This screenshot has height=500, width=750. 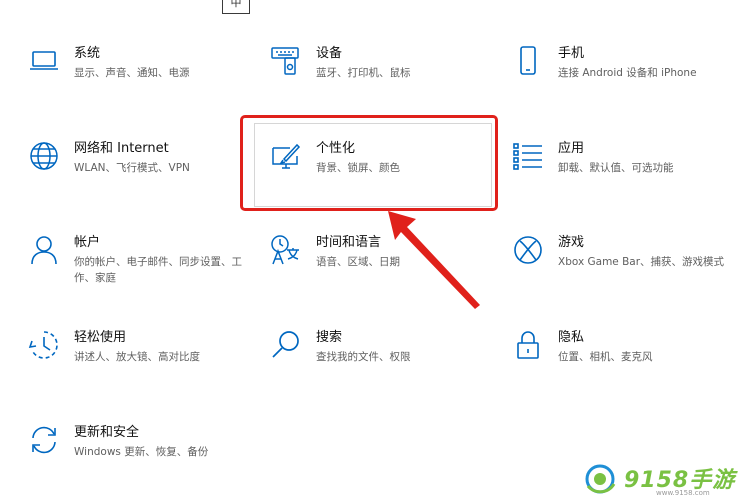 What do you see at coordinates (528, 250) in the screenshot?
I see `xbox-icon` at bounding box center [528, 250].